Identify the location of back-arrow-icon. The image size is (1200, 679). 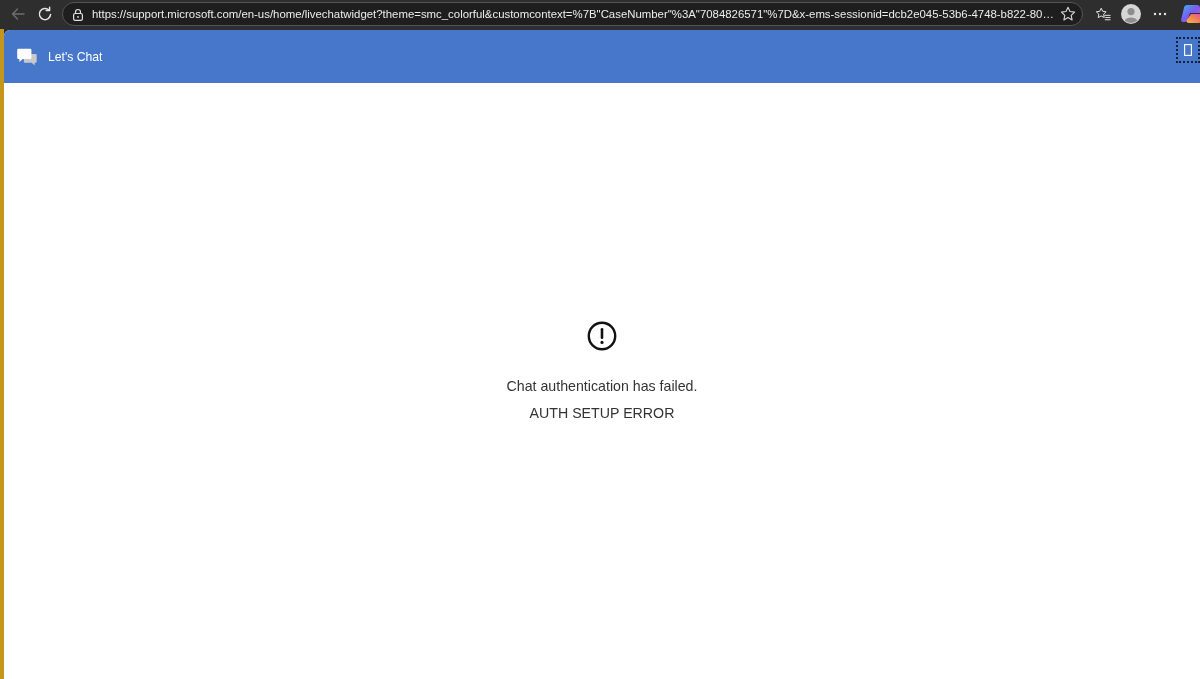
(18, 14).